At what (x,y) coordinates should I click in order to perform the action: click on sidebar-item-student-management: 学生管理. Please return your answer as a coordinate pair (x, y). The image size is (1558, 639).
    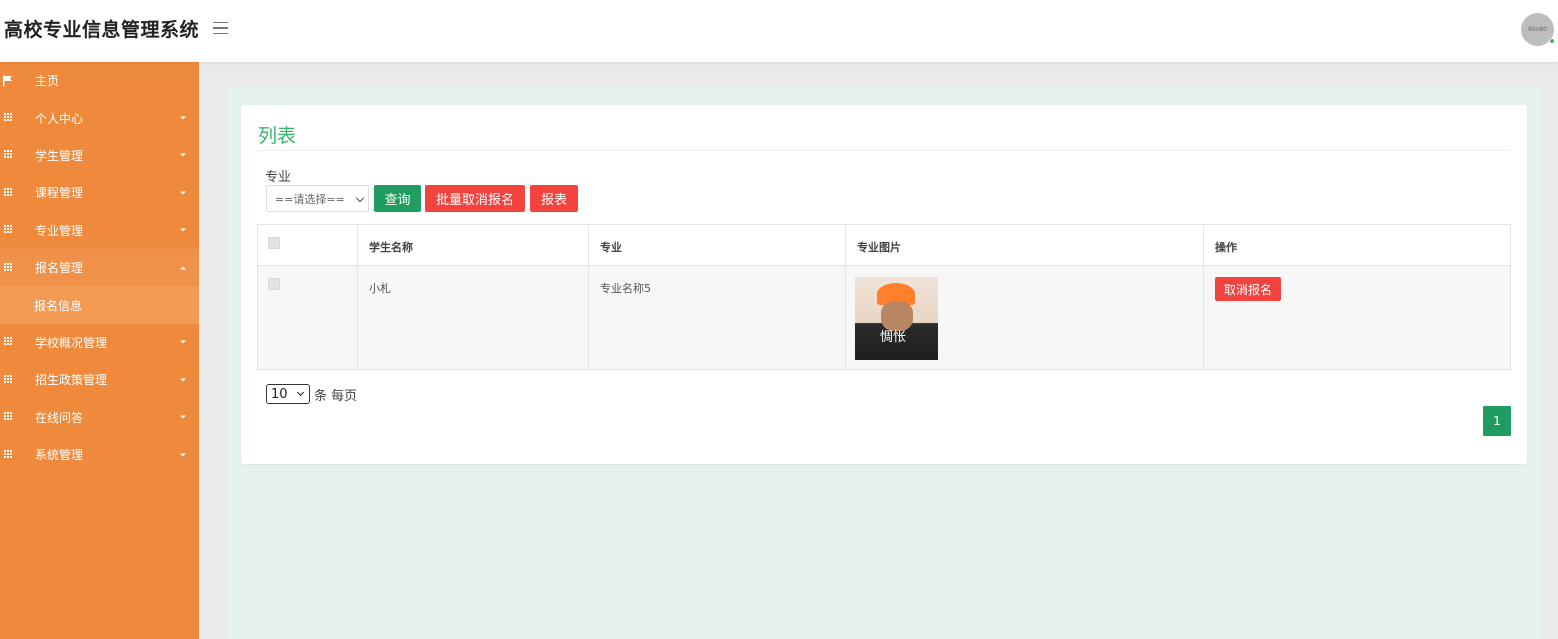
    Looking at the image, I should click on (99, 155).